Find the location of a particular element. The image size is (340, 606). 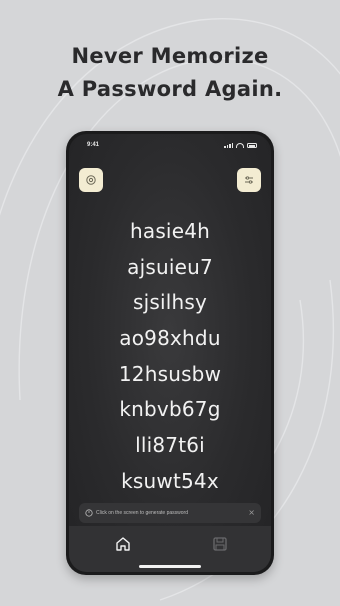

status-icons is located at coordinates (240, 145).